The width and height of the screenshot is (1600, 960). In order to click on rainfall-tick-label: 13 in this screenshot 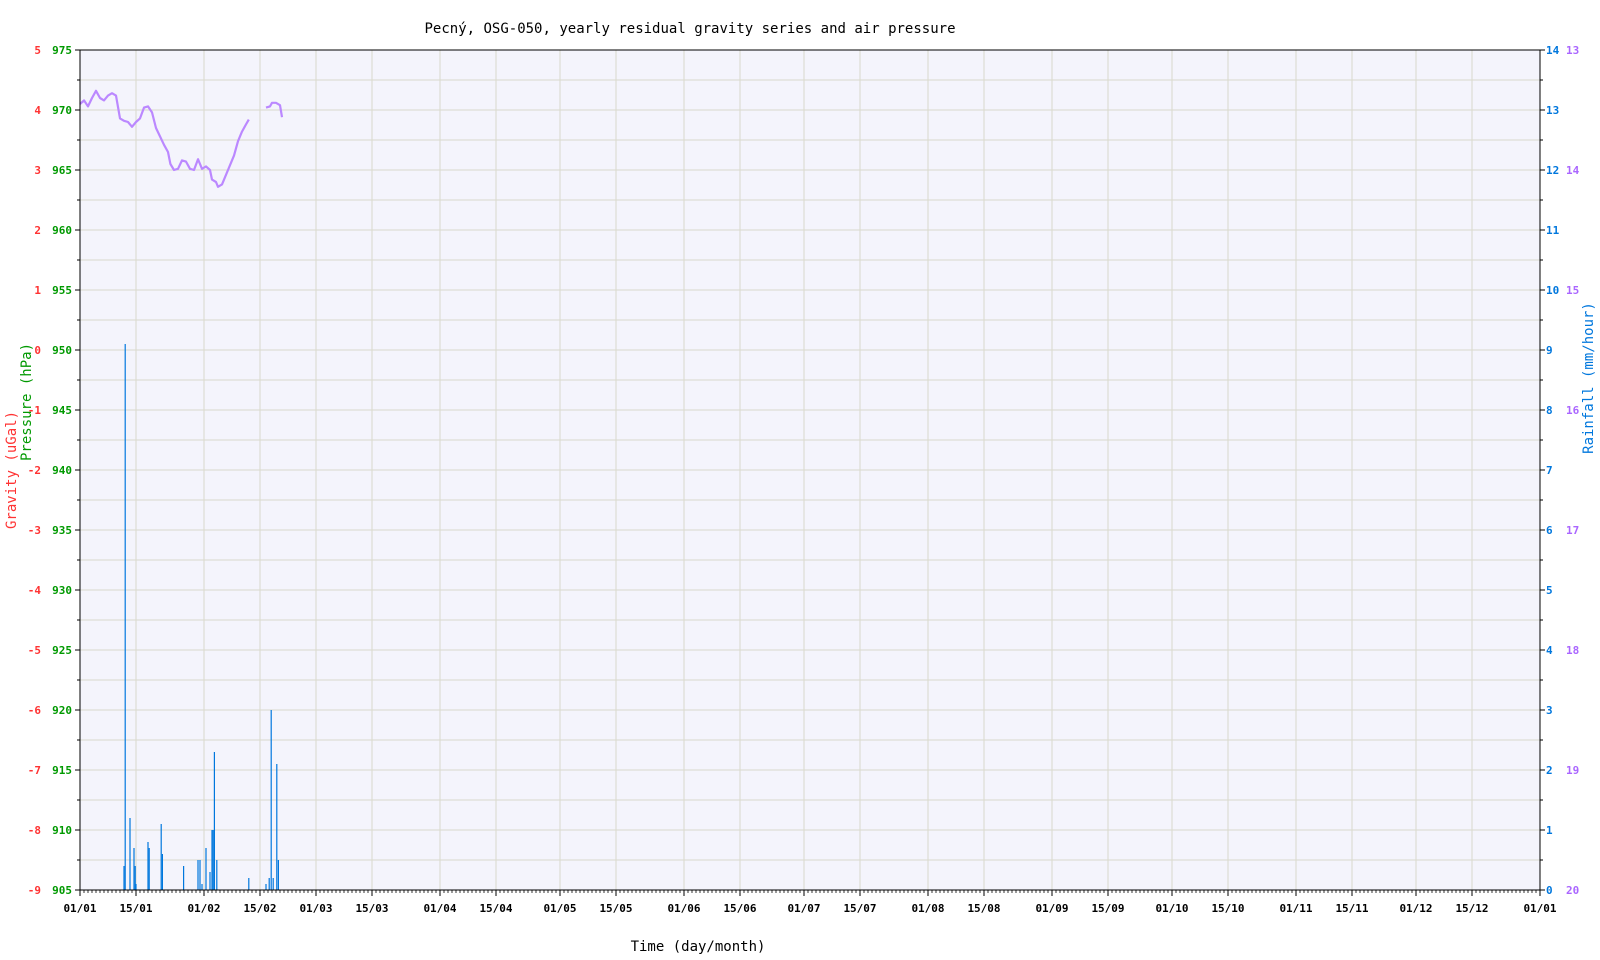, I will do `click(1552, 110)`.